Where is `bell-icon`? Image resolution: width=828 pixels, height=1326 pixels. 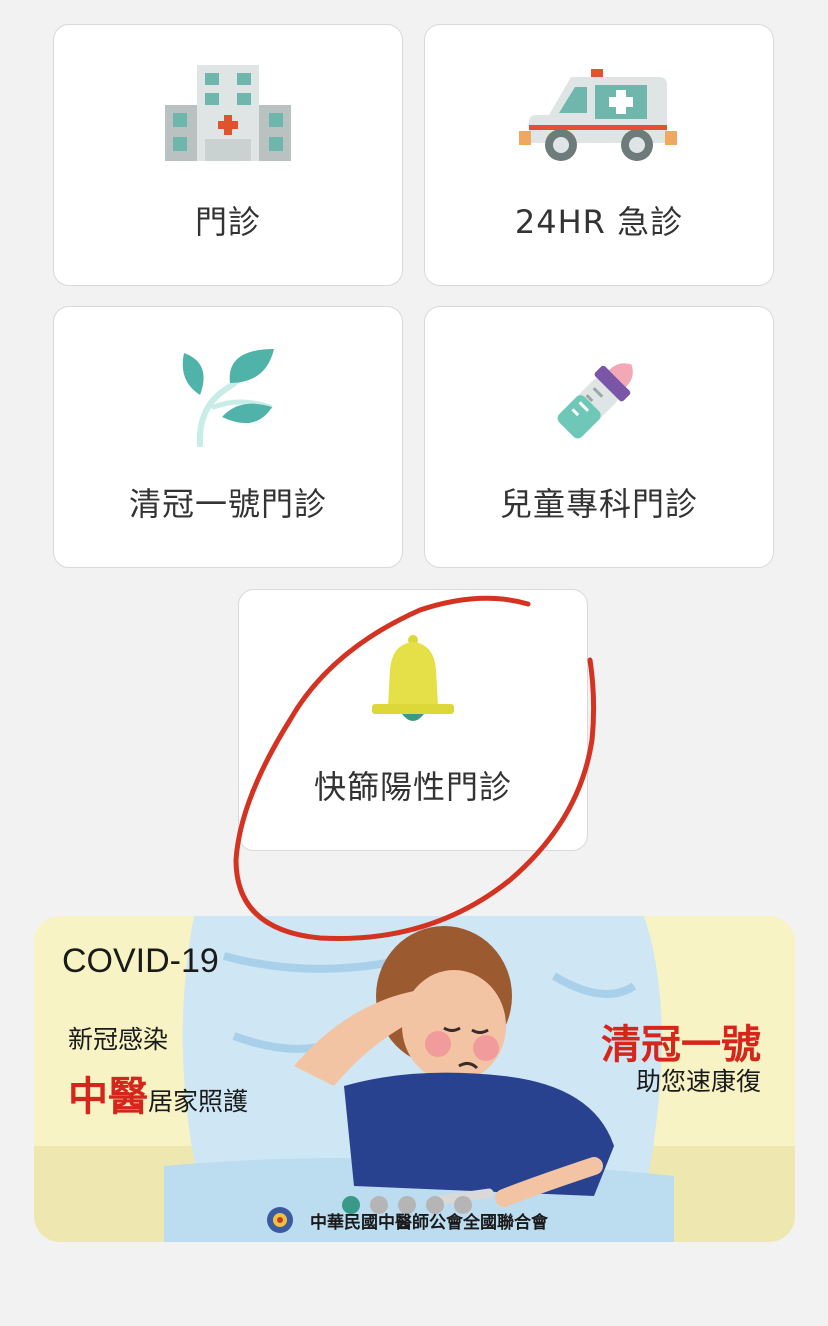 bell-icon is located at coordinates (413, 682).